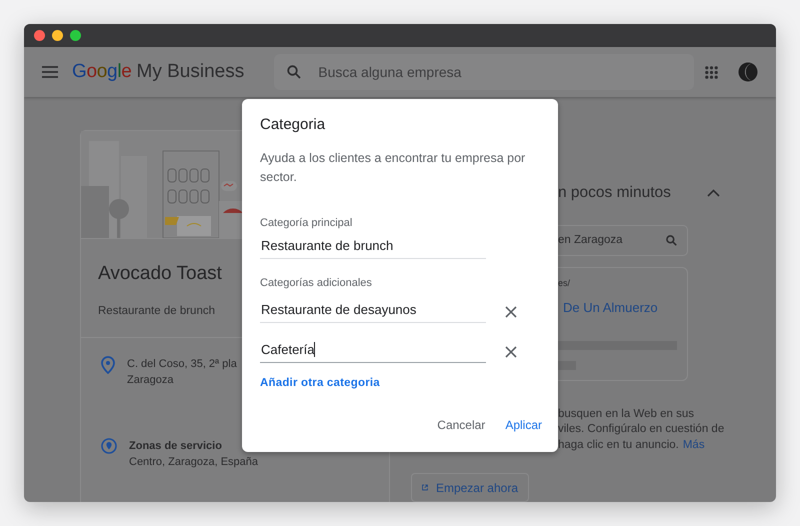  What do you see at coordinates (618, 445) in the screenshot?
I see `description-line: haga clic en tu anuncio.` at bounding box center [618, 445].